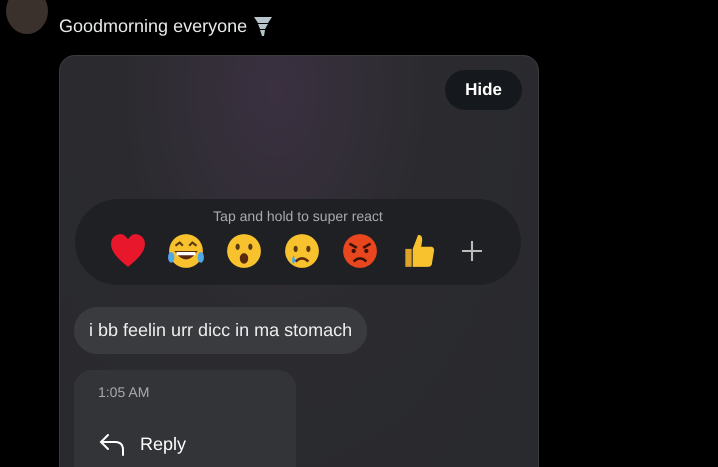 This screenshot has height=467, width=718. I want to click on angry-face-icon, so click(360, 251).